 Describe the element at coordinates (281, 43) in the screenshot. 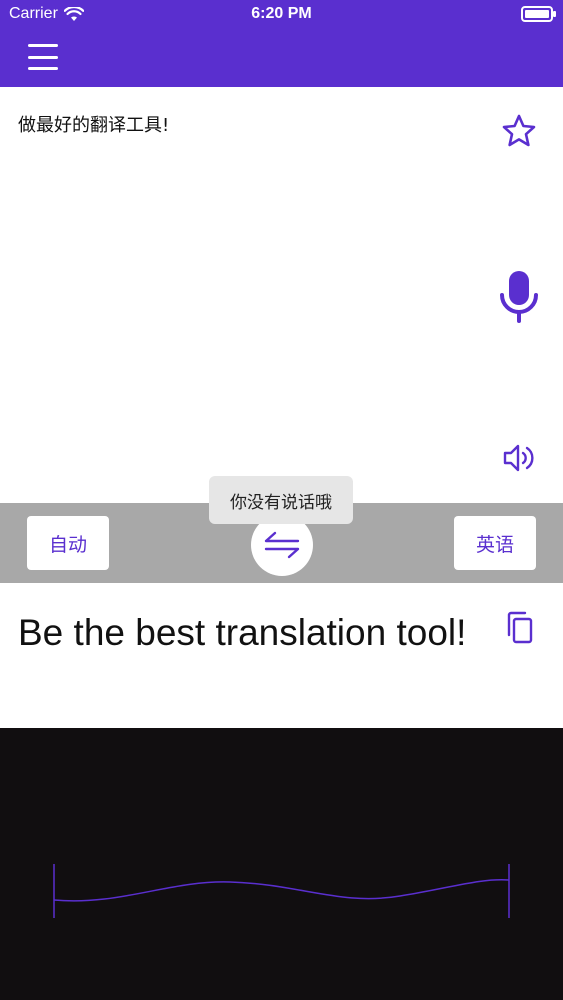

I see `top-bar: Carrier 6:20 PM` at that location.